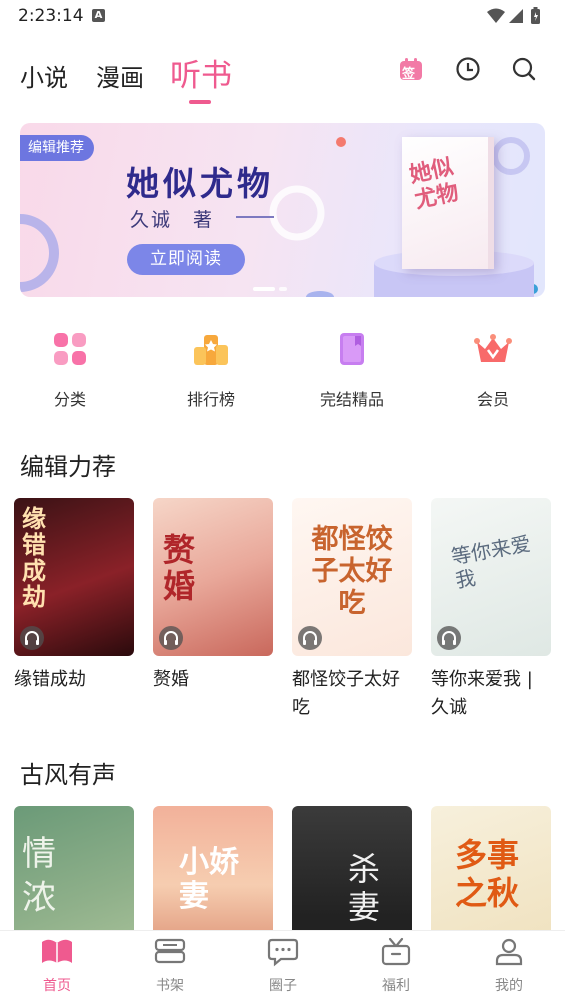 Image resolution: width=565 pixels, height=1005 pixels. Describe the element at coordinates (50, 679) in the screenshot. I see `book-title: 缘错成劫` at that location.